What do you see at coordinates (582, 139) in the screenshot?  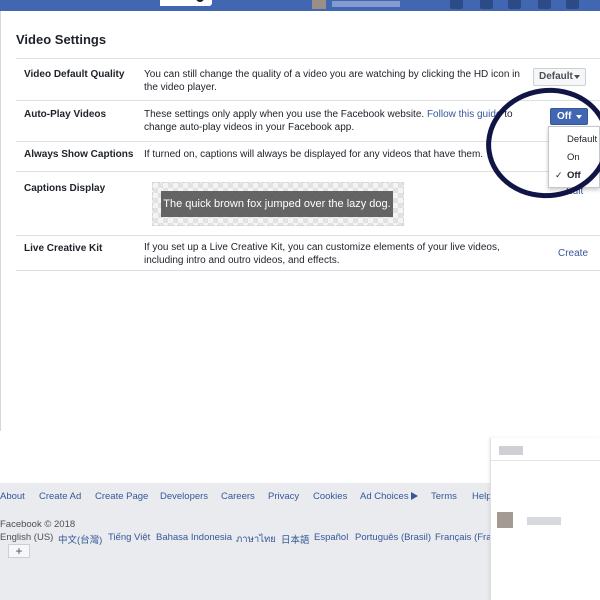 I see `dropdown-option-default: Default` at bounding box center [582, 139].